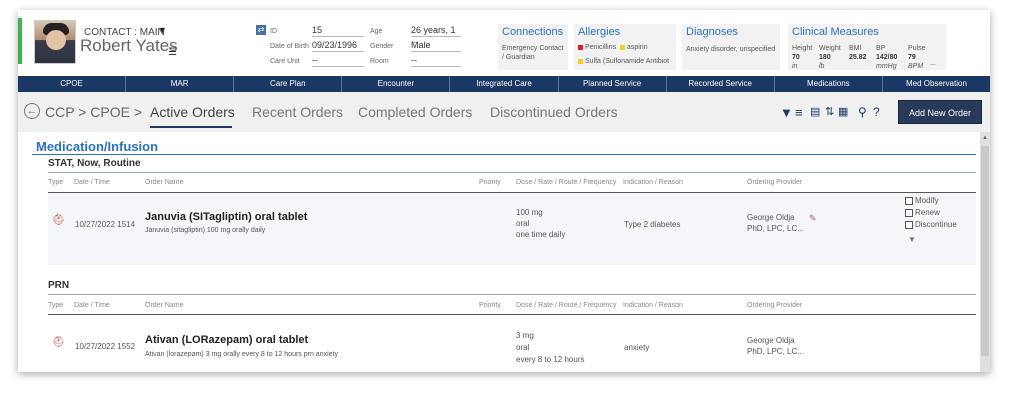 The height and width of the screenshot is (407, 1024). Describe the element at coordinates (862, 112) in the screenshot. I see `search-icon: ⚲` at that location.